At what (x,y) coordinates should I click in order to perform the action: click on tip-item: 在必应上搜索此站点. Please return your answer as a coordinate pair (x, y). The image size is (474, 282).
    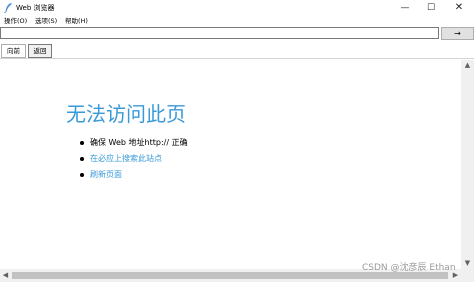
    Looking at the image, I should click on (134, 159).